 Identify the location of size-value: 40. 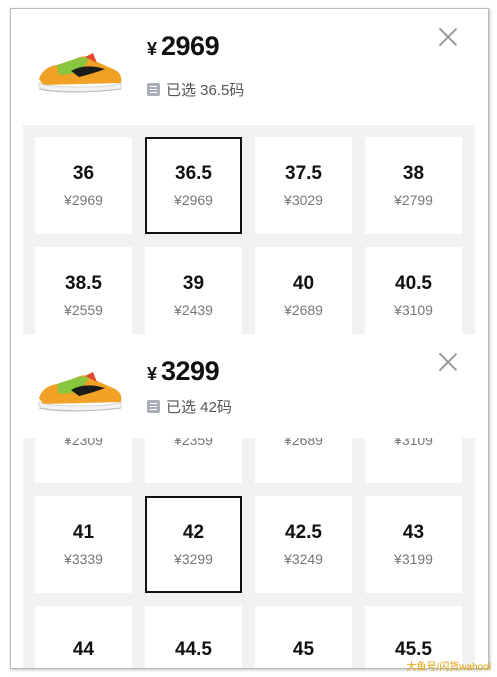
(303, 283).